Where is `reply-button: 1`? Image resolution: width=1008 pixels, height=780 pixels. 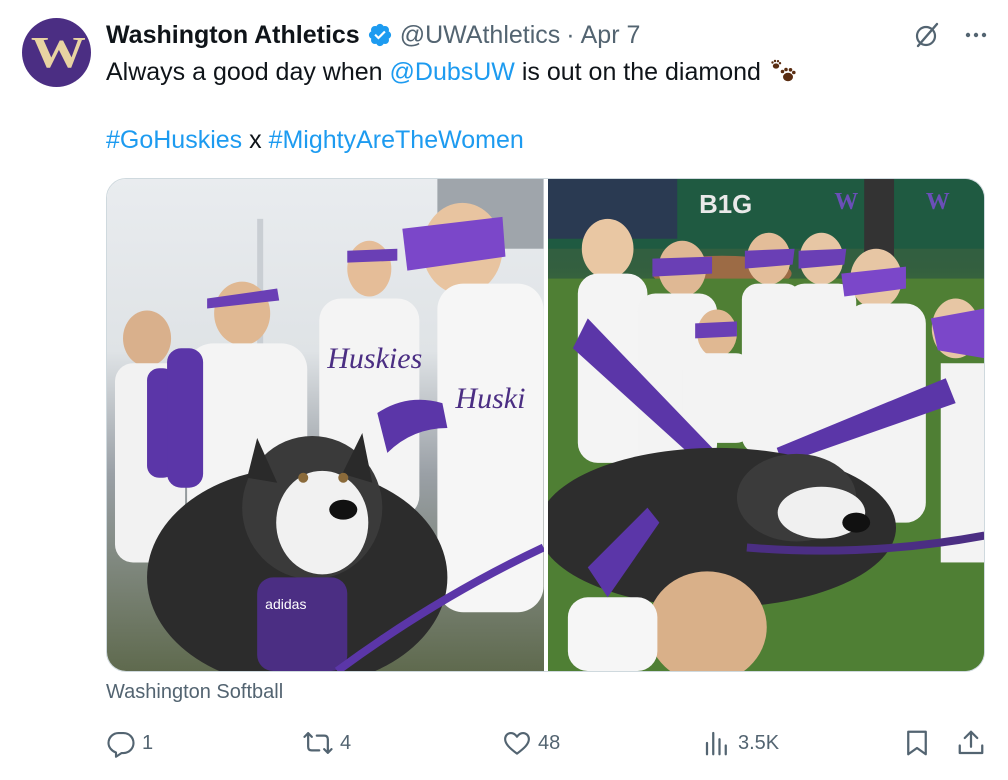 reply-button: 1 is located at coordinates (129, 743).